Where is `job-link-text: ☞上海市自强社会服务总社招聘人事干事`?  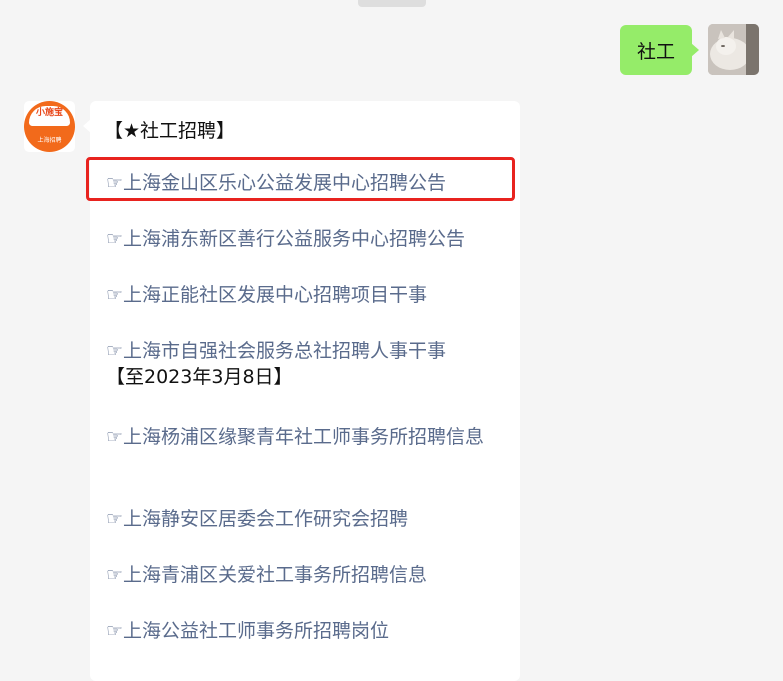 job-link-text: ☞上海市自强社会服务总社招聘人事干事 is located at coordinates (276, 351).